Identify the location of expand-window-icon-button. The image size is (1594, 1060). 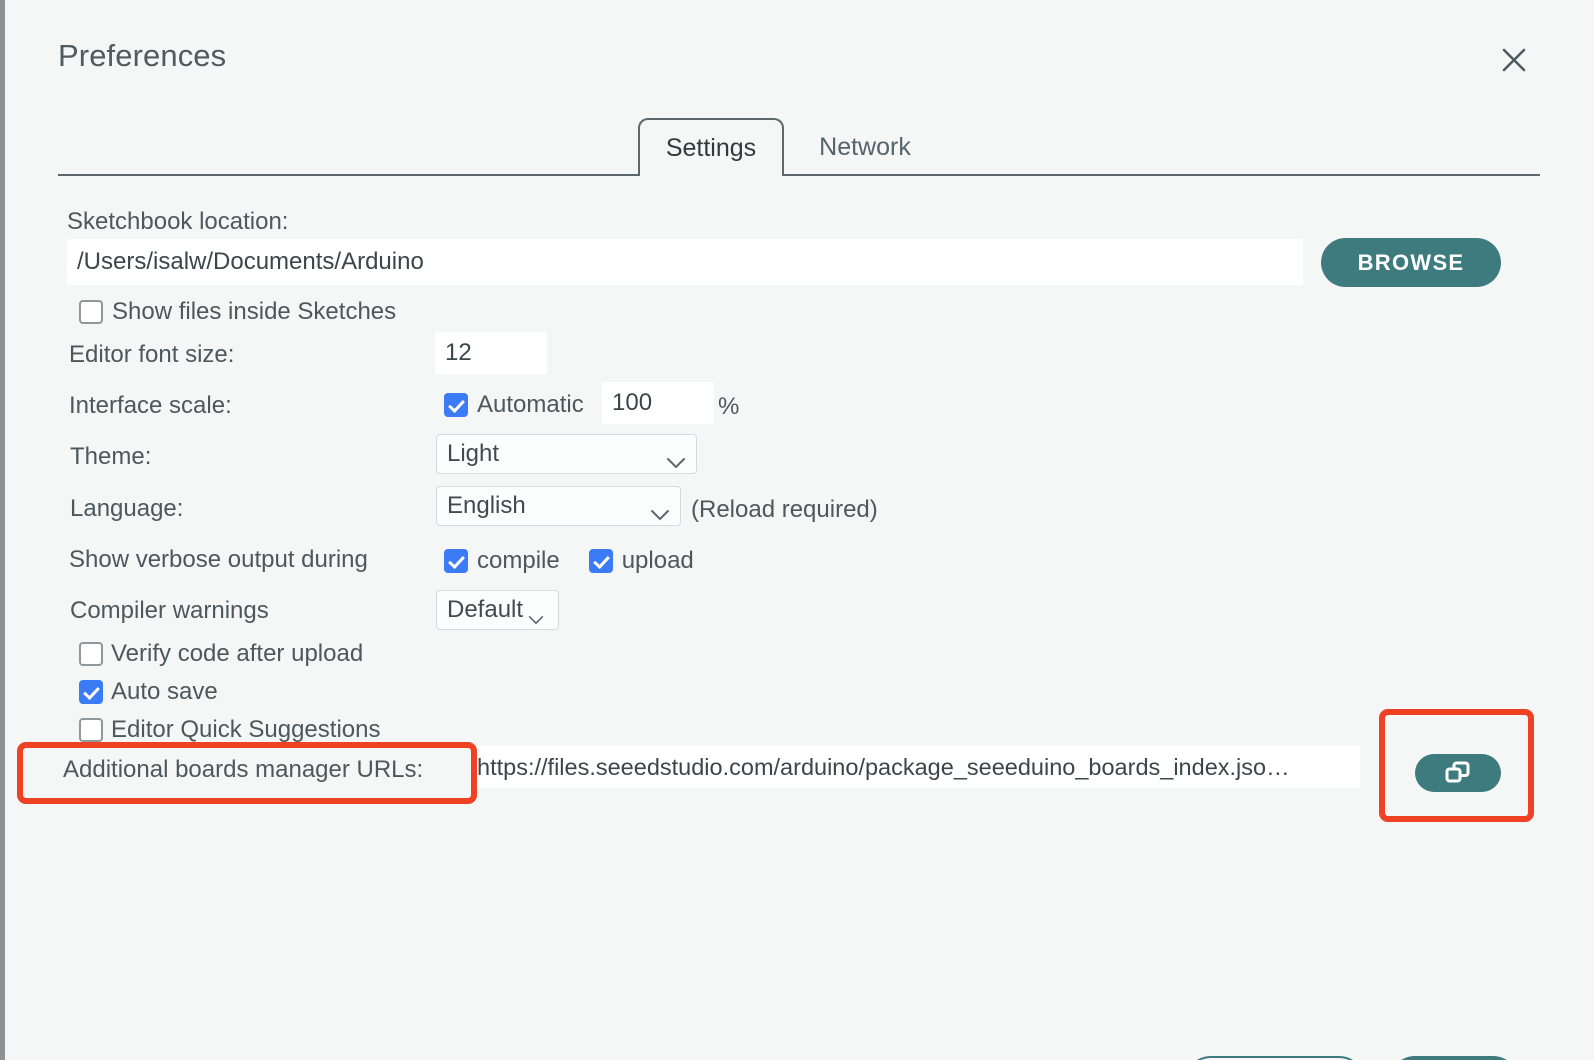
(1458, 773).